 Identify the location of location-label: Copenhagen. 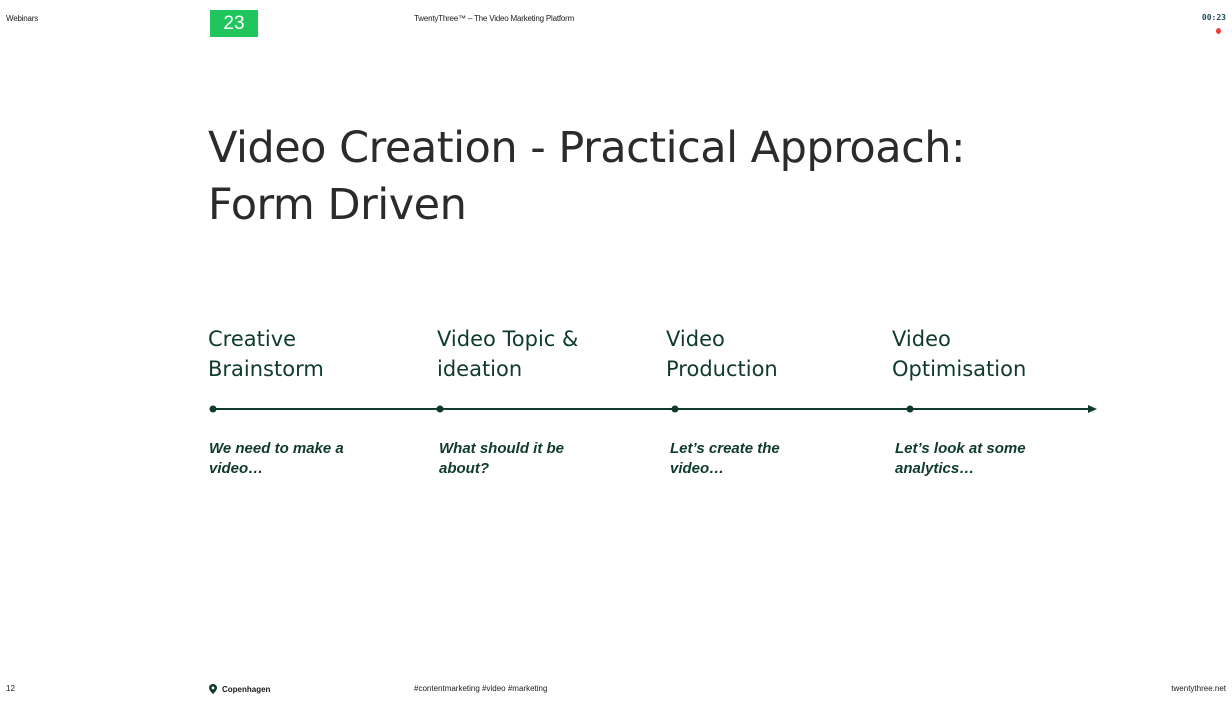
(246, 689).